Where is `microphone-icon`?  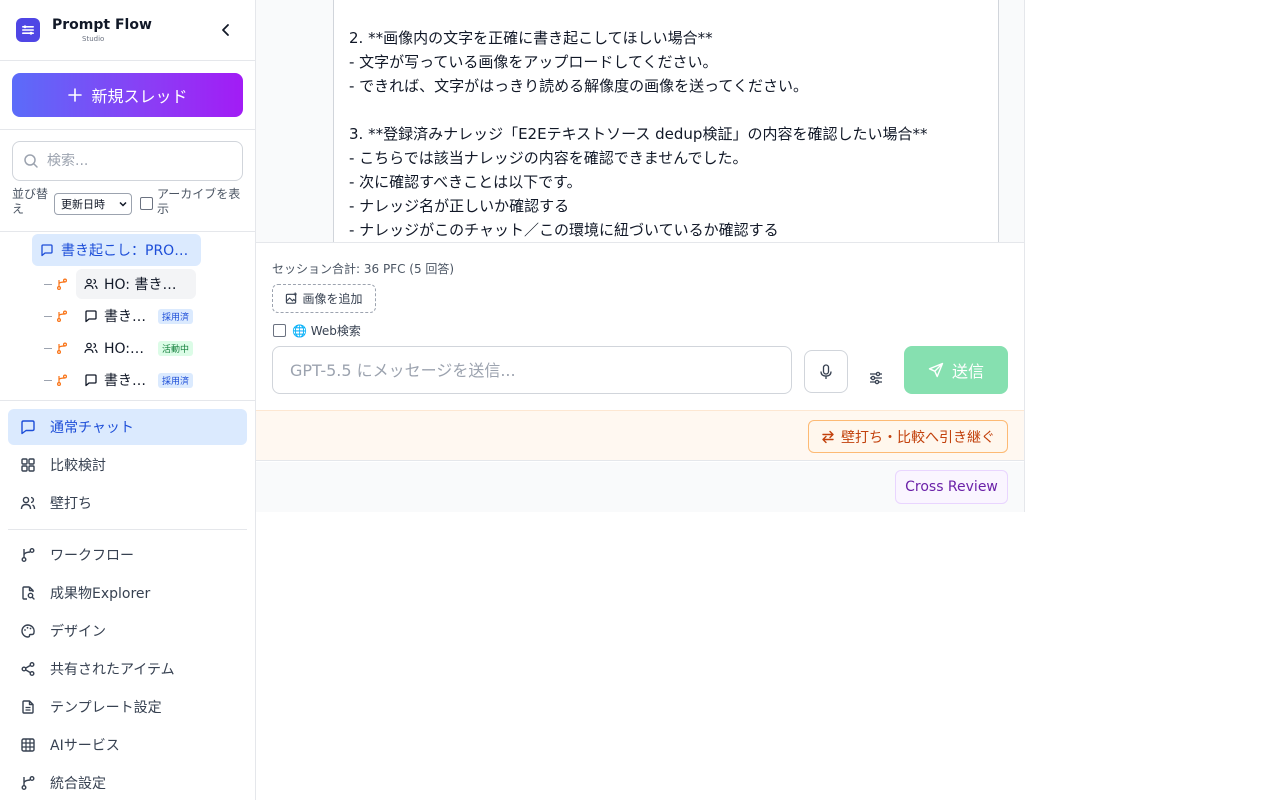
microphone-icon is located at coordinates (826, 371).